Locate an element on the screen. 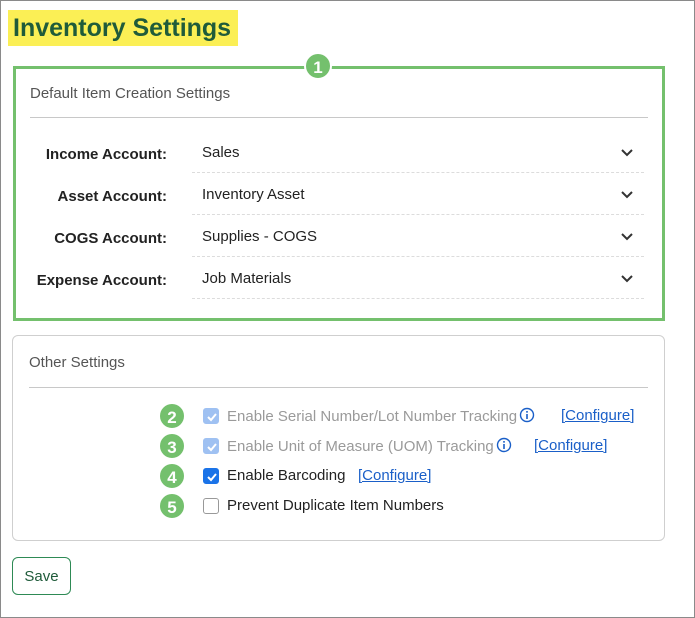  uom-tracking-label: Enable Unit of Measure (UOM) Tracking is located at coordinates (369, 446).